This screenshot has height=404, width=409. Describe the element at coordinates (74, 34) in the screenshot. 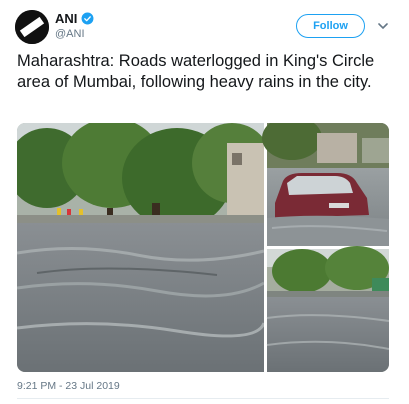

I see `author-handle: @ANI` at that location.